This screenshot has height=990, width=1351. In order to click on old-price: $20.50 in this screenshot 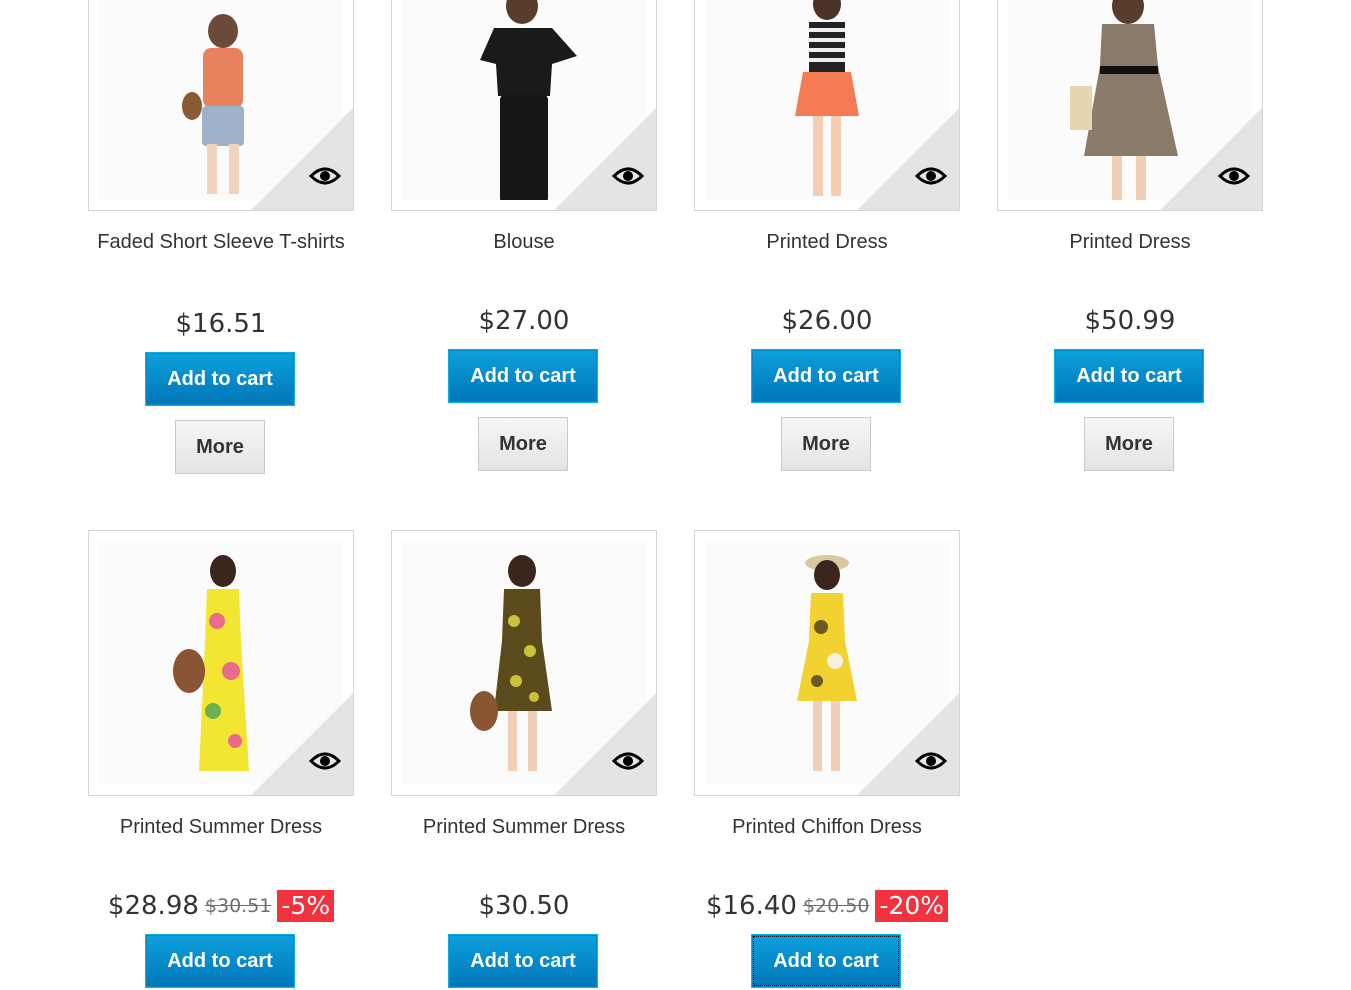, I will do `click(836, 906)`.